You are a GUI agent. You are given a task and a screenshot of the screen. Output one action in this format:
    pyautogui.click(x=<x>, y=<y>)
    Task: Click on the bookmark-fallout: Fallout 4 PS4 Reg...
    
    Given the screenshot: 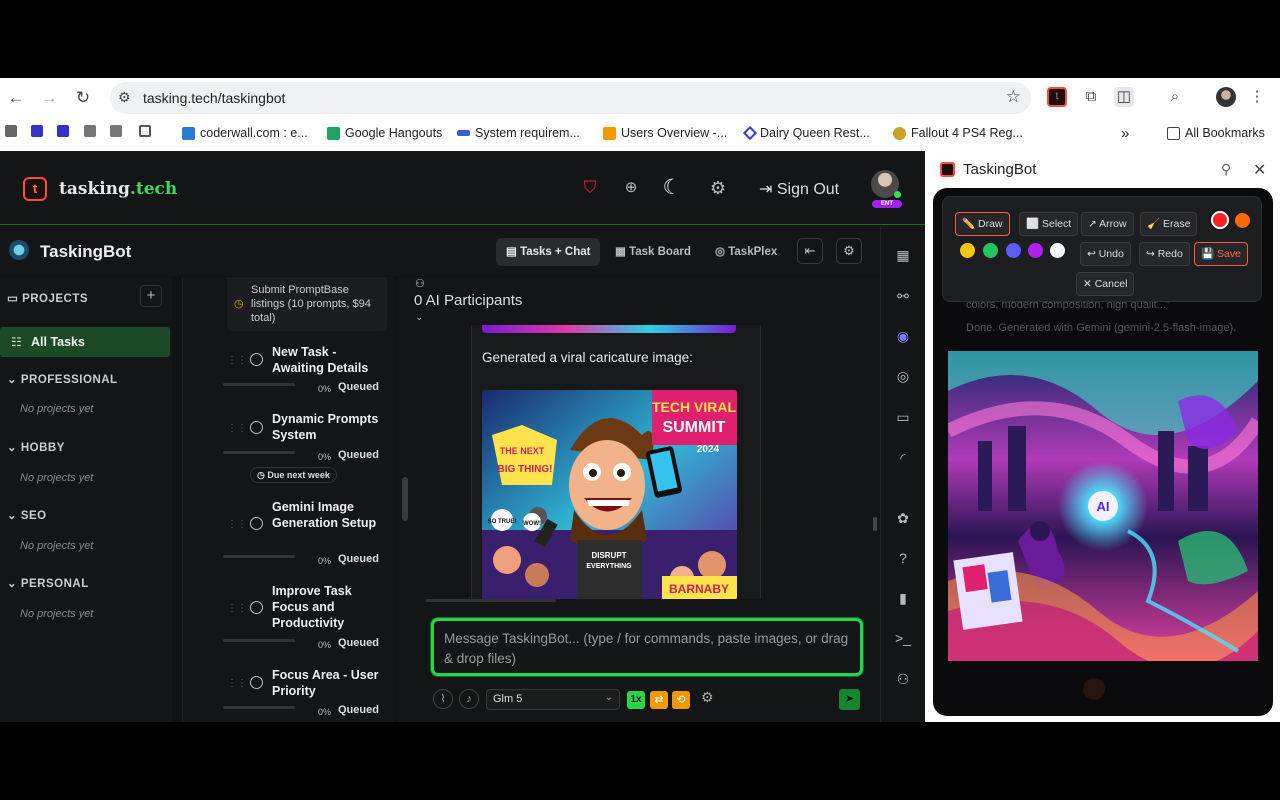 What is the action you would take?
    pyautogui.click(x=958, y=133)
    